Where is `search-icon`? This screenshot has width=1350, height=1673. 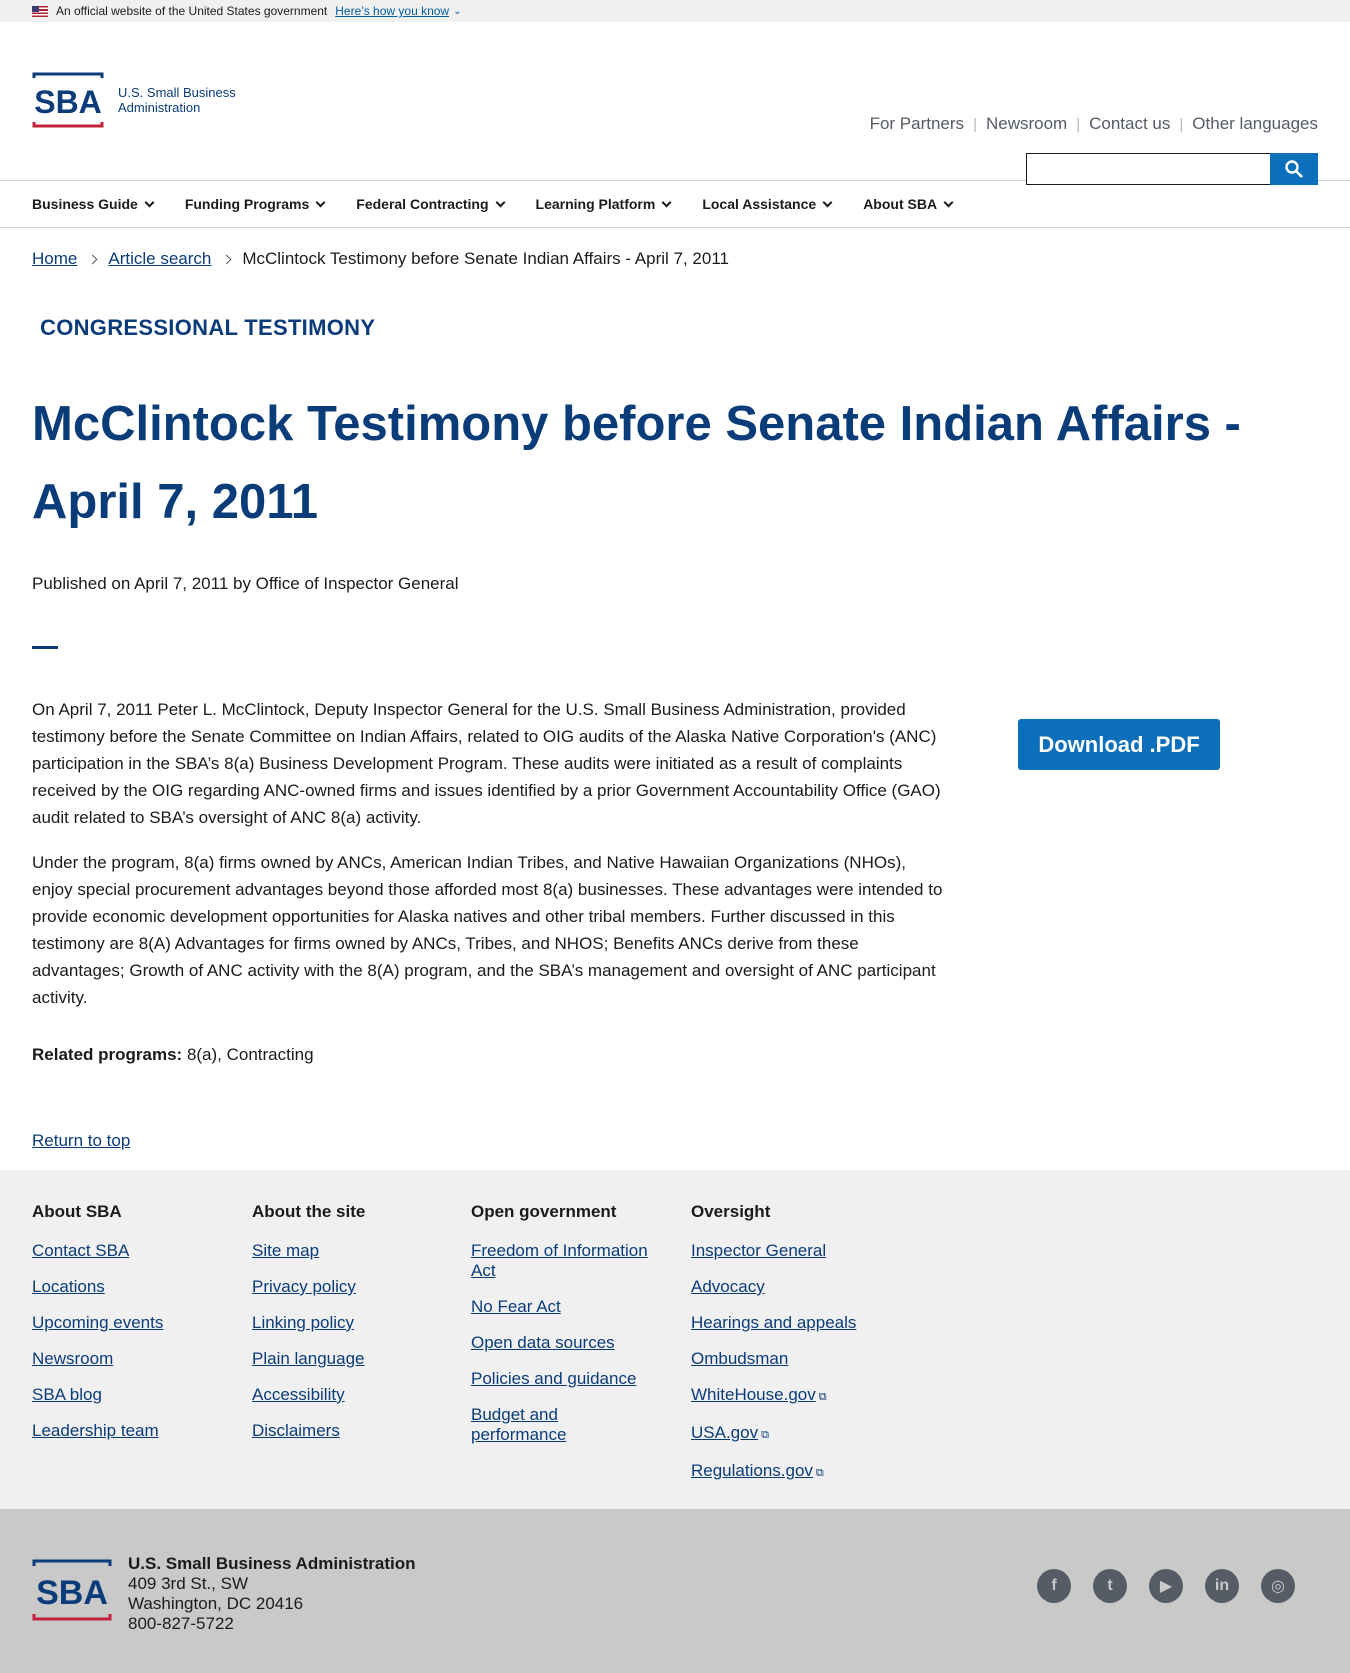 search-icon is located at coordinates (1294, 169).